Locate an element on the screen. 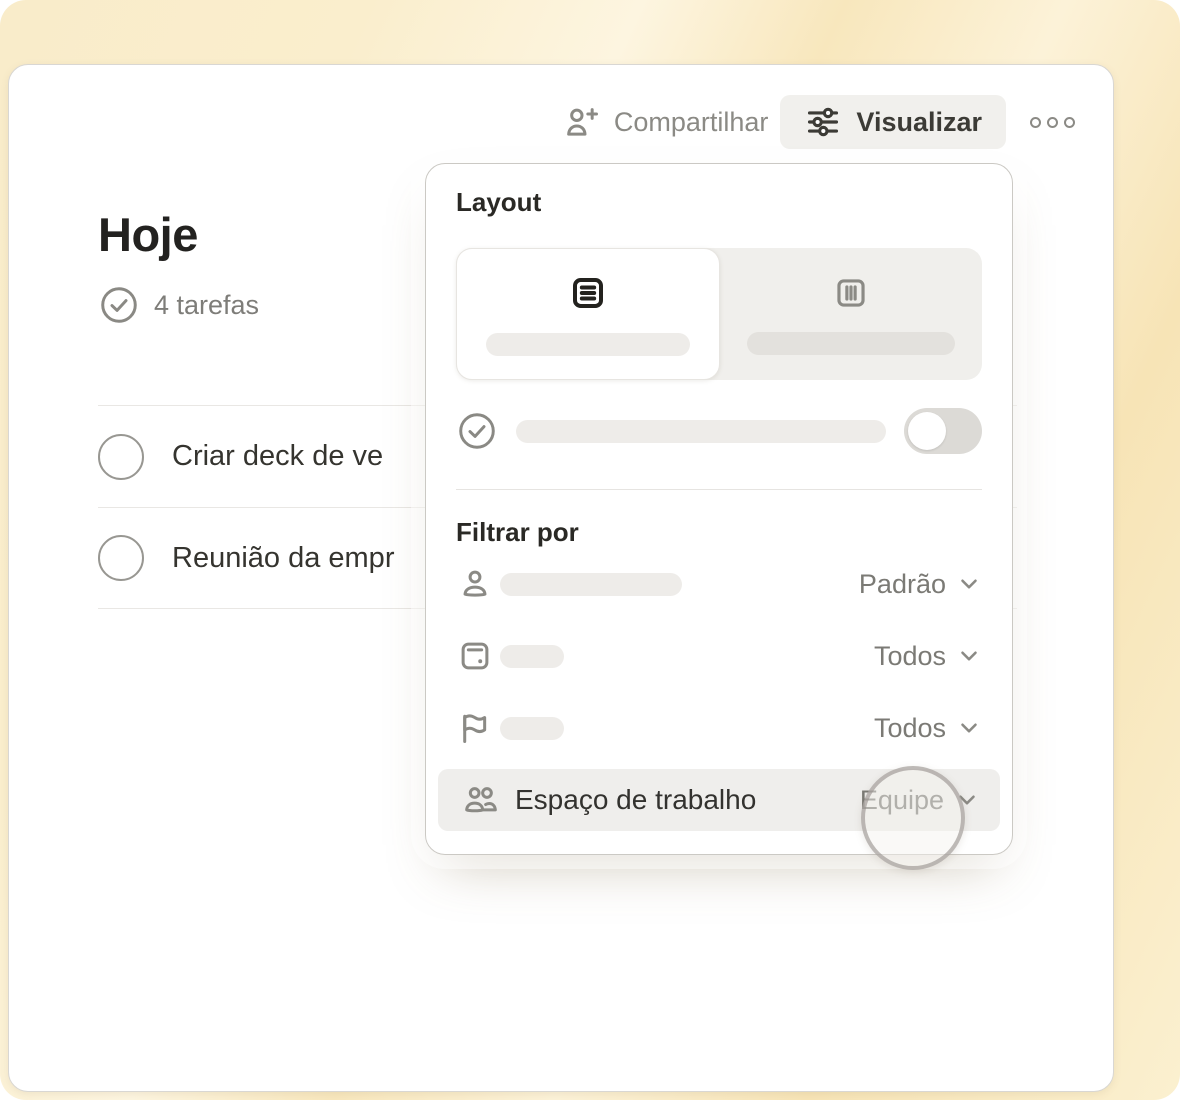  share-button: Compartilhar is located at coordinates (665, 122).